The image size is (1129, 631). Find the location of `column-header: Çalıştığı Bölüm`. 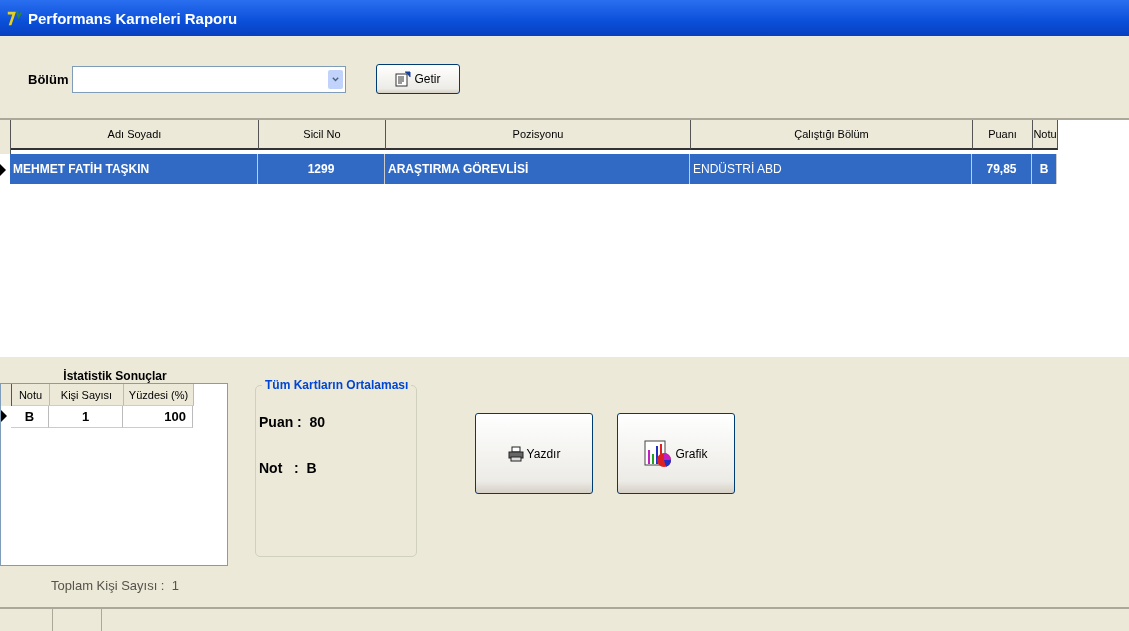

column-header: Çalıştığı Bölüm is located at coordinates (832, 135).